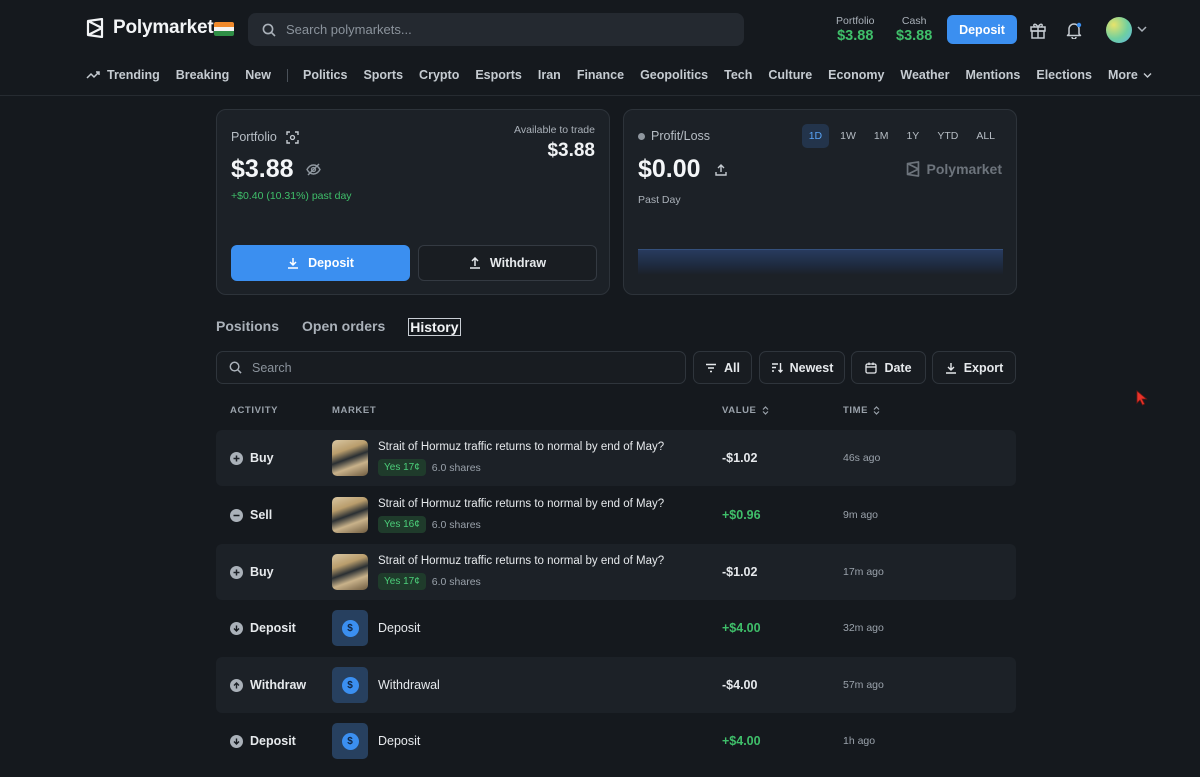 The image size is (1200, 777). Describe the element at coordinates (247, 327) in the screenshot. I see `tab-positions: Positions` at that location.